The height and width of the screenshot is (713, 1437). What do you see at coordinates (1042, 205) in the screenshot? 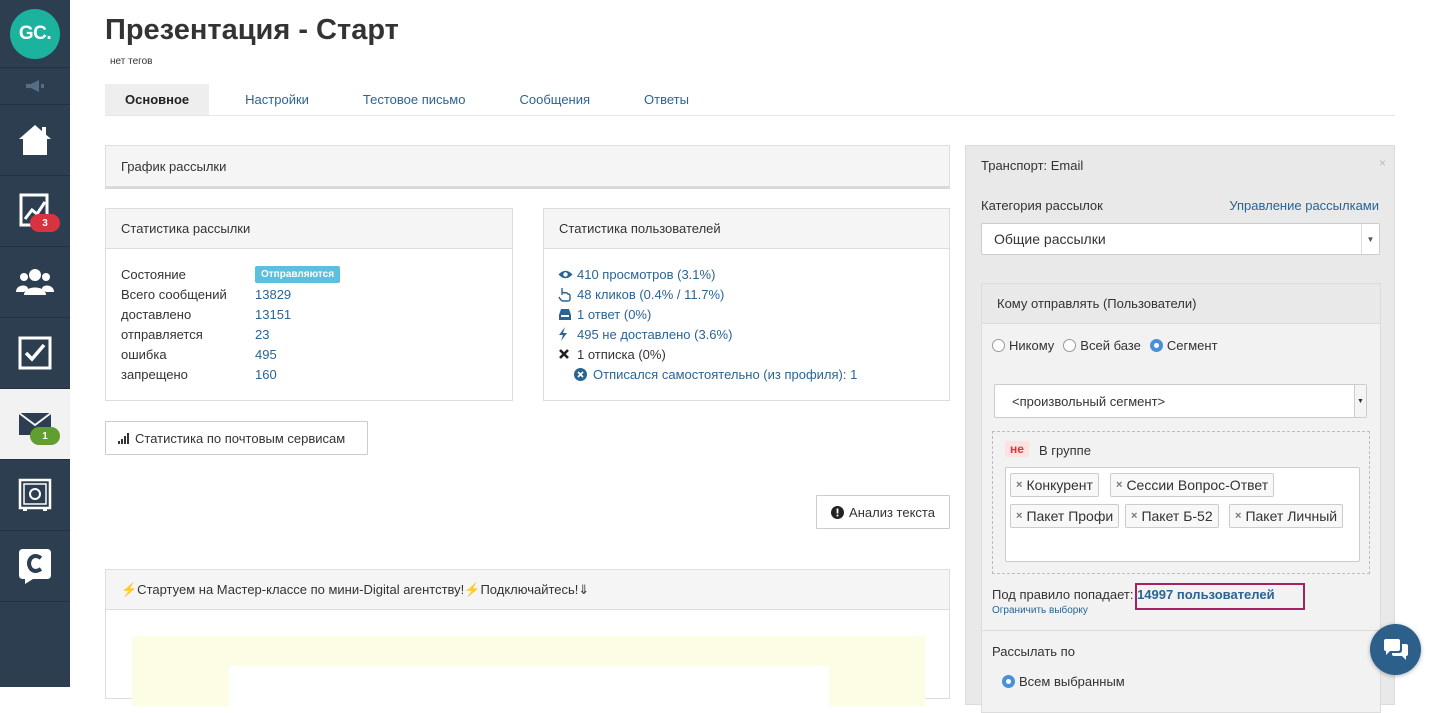
I see `category-label: Категория рассылок` at bounding box center [1042, 205].